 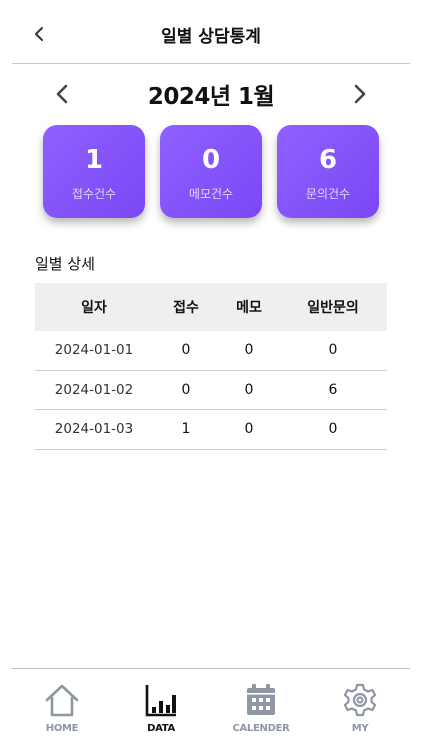 What do you see at coordinates (161, 728) in the screenshot?
I see `tab-label: DATA` at bounding box center [161, 728].